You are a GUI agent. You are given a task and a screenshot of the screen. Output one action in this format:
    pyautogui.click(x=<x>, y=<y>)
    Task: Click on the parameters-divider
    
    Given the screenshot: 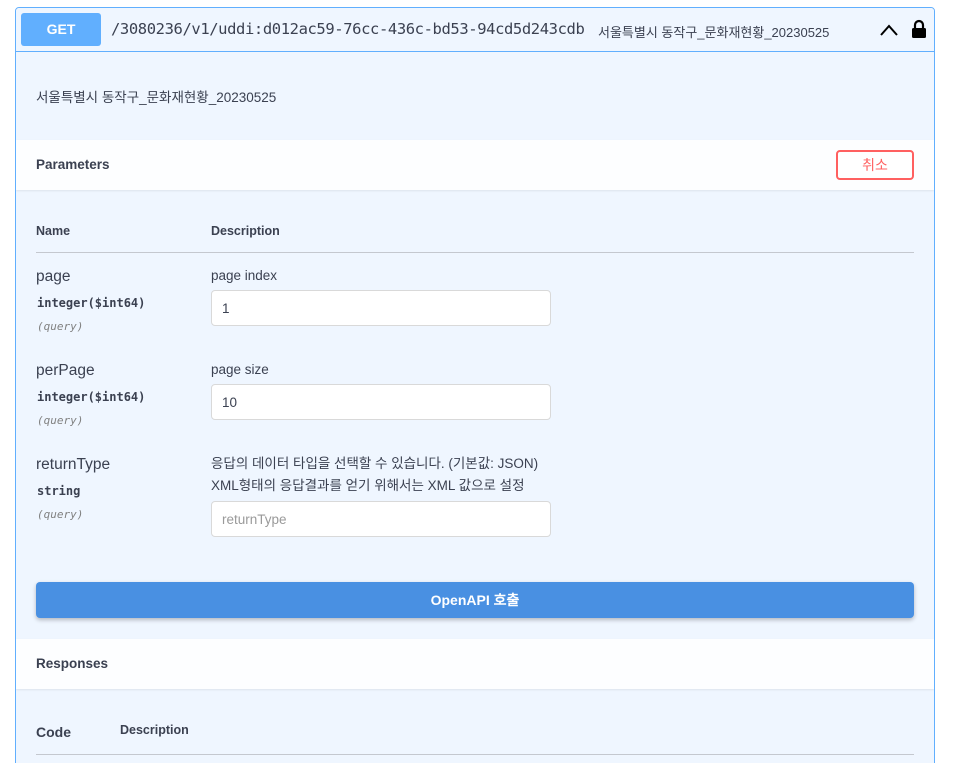 What is the action you would take?
    pyautogui.click(x=475, y=252)
    